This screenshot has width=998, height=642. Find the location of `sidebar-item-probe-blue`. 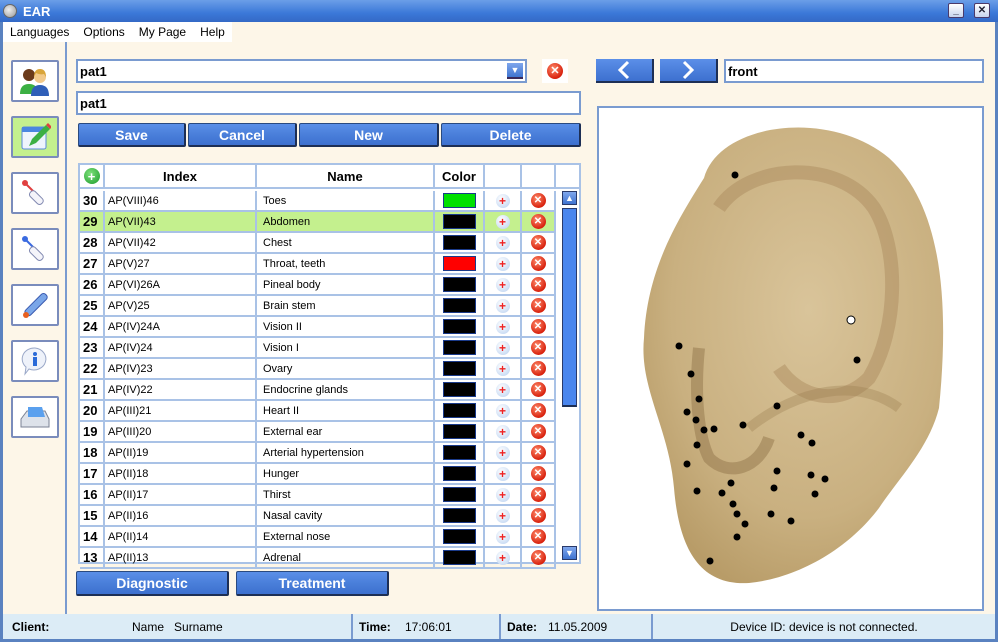

sidebar-item-probe-blue is located at coordinates (35, 249).